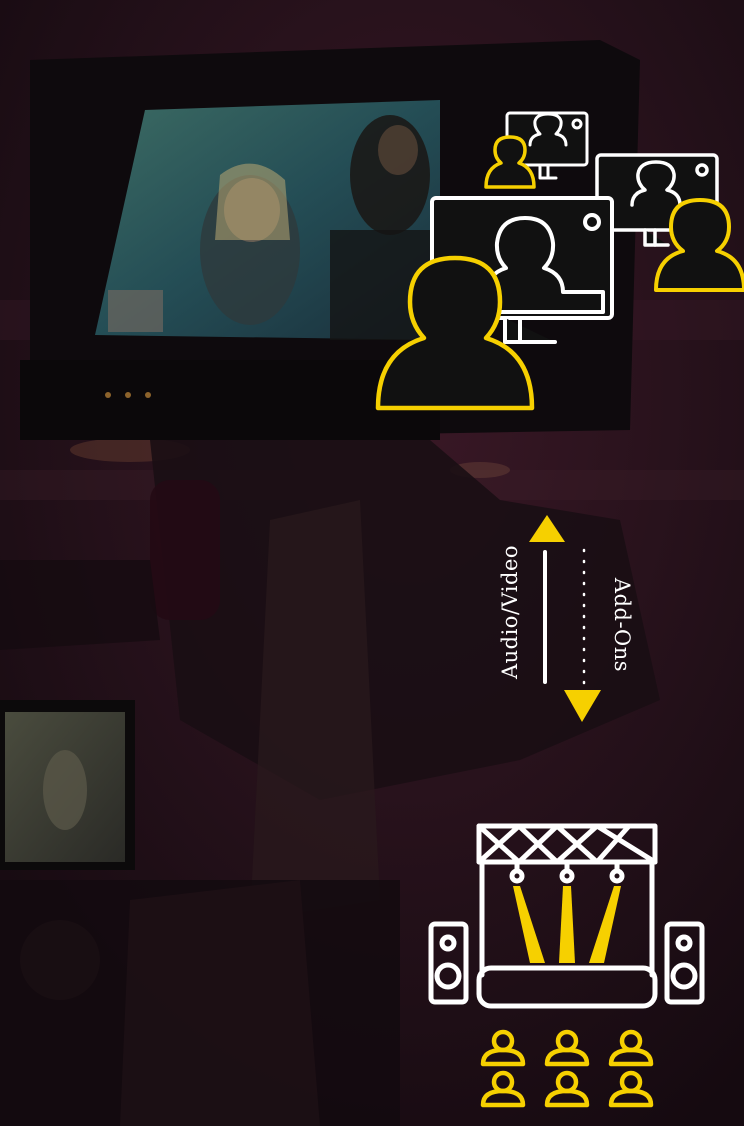 Image resolution: width=744 pixels, height=1126 pixels. What do you see at coordinates (565, 618) in the screenshot?
I see `bidirectional-arrow-icon` at bounding box center [565, 618].